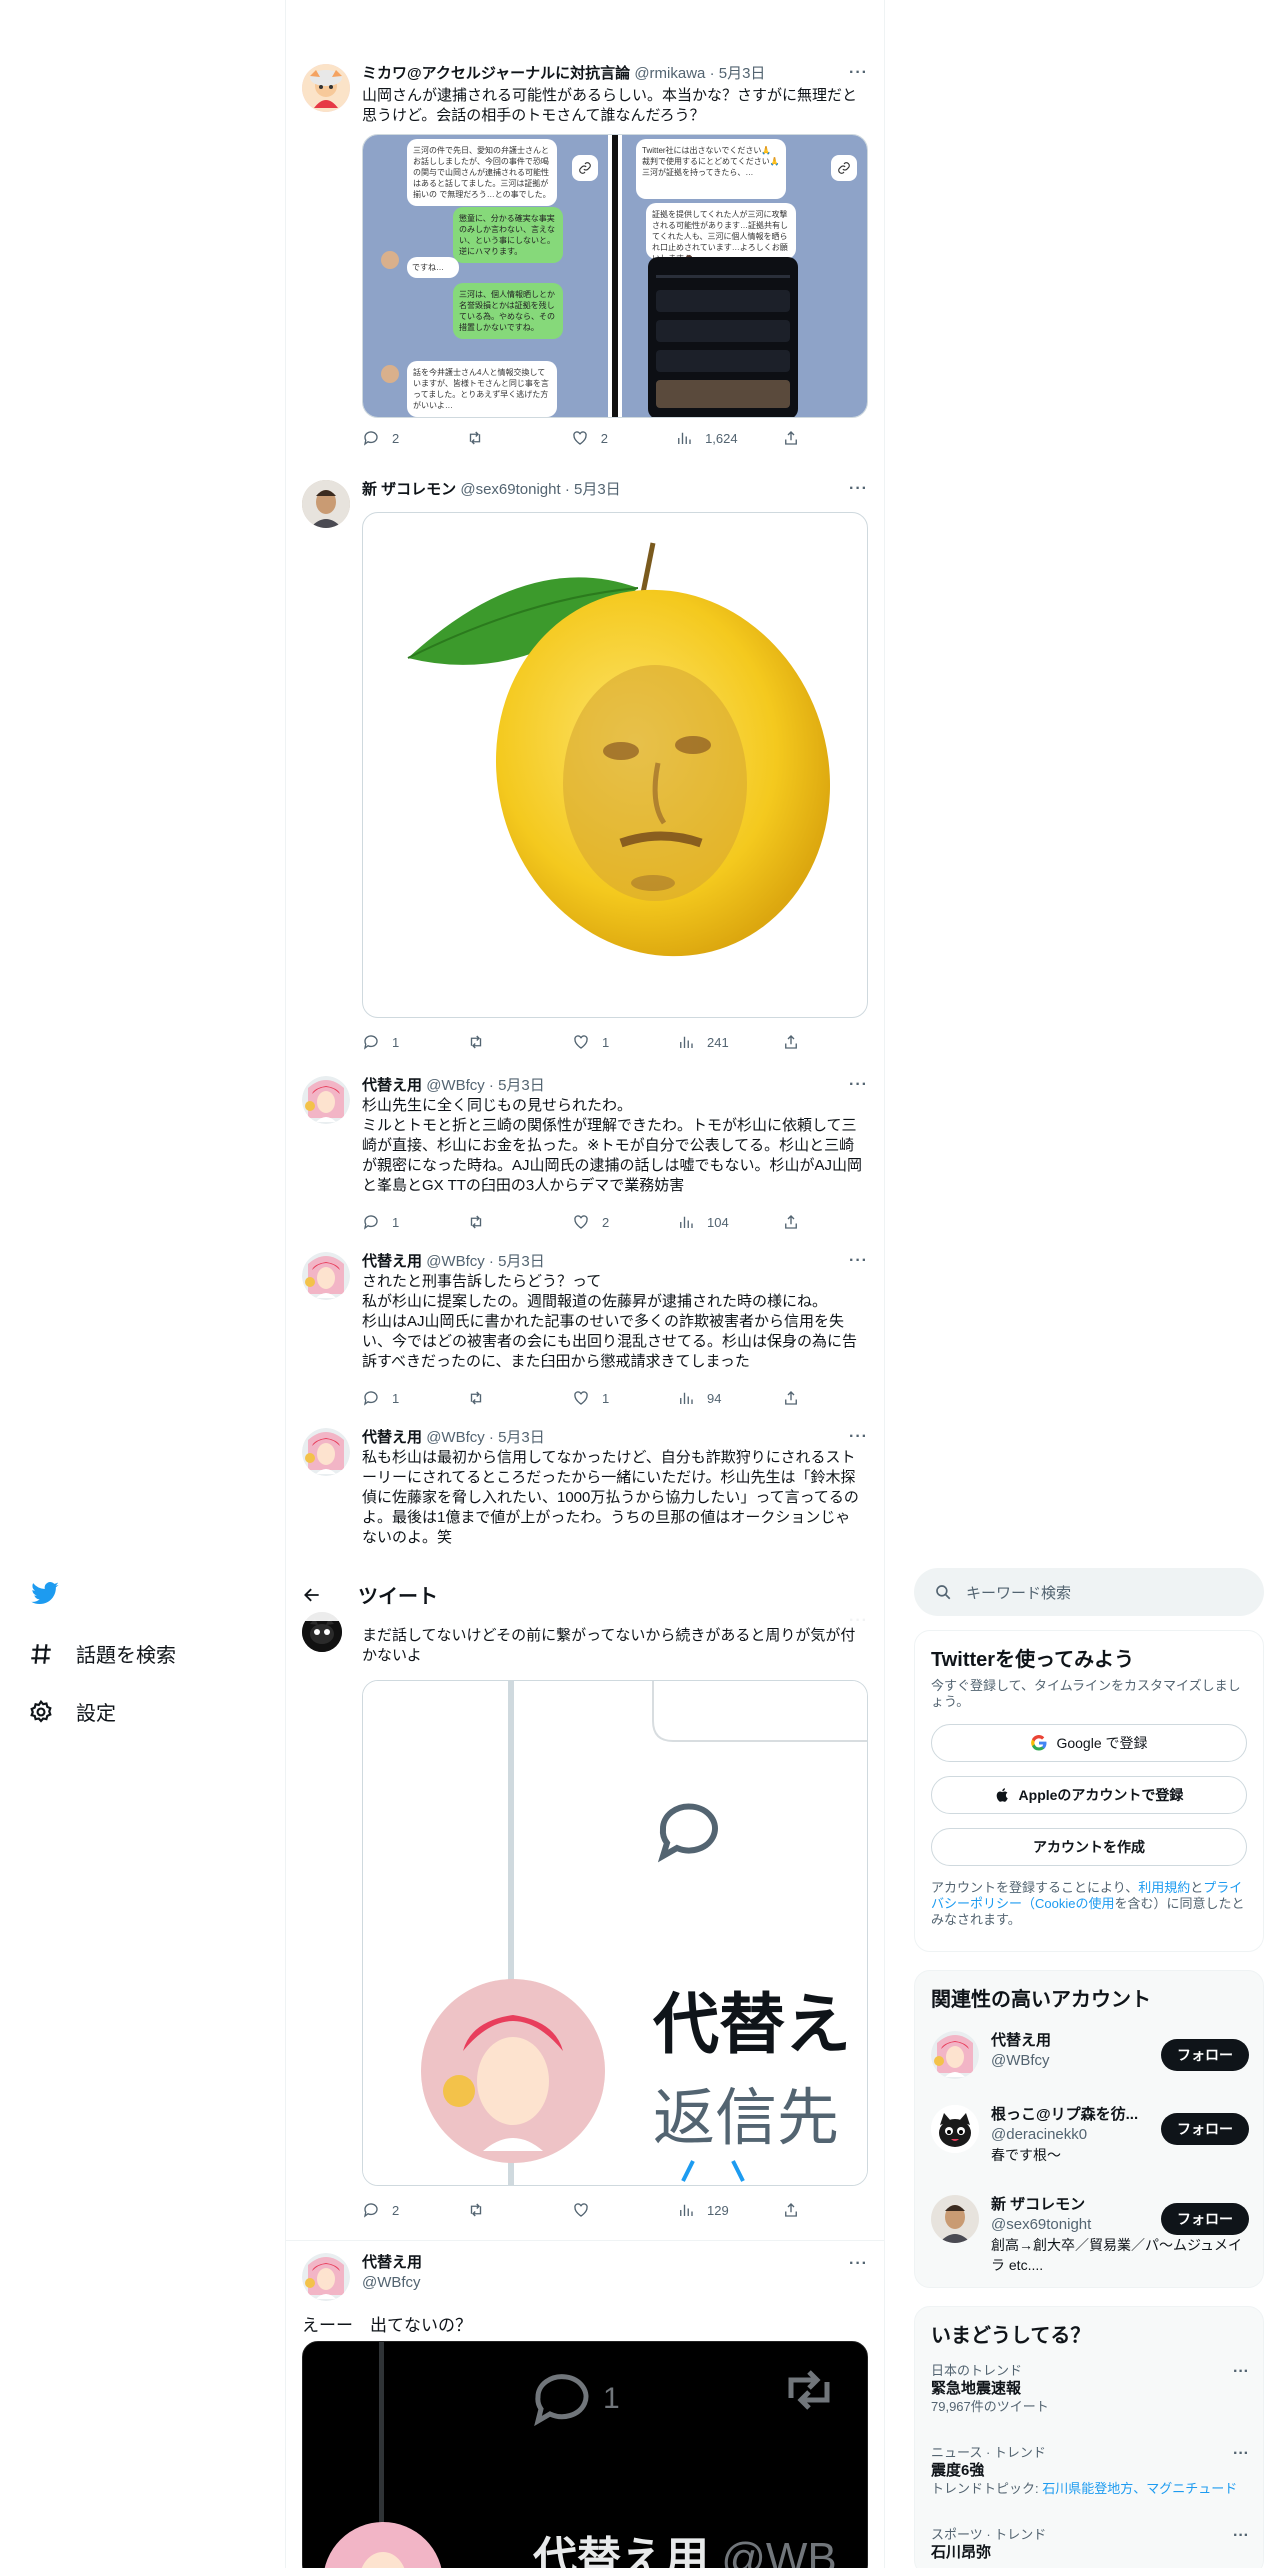  I want to click on like-button, so click(602, 2210).